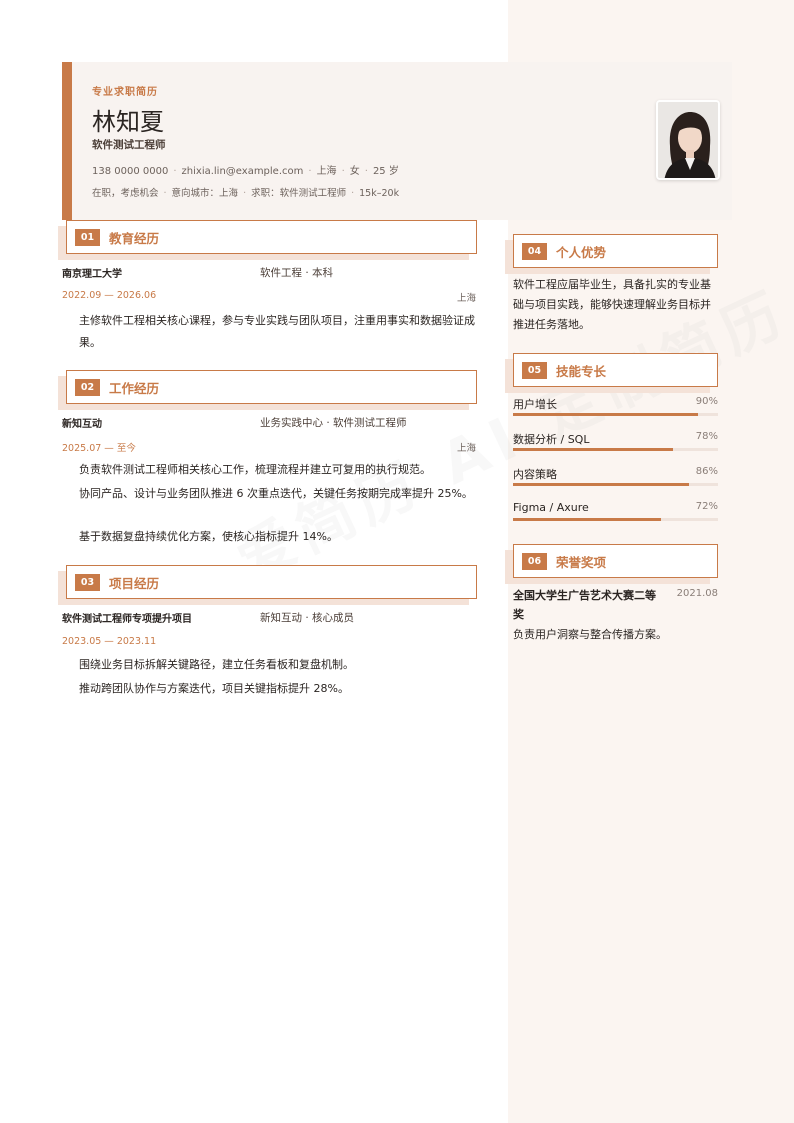 Image resolution: width=794 pixels, height=1123 pixels. What do you see at coordinates (214, 688) in the screenshot?
I see `project-bullet: 推动跨团队协作与方案迭代，项目关键指标提升 28%。` at bounding box center [214, 688].